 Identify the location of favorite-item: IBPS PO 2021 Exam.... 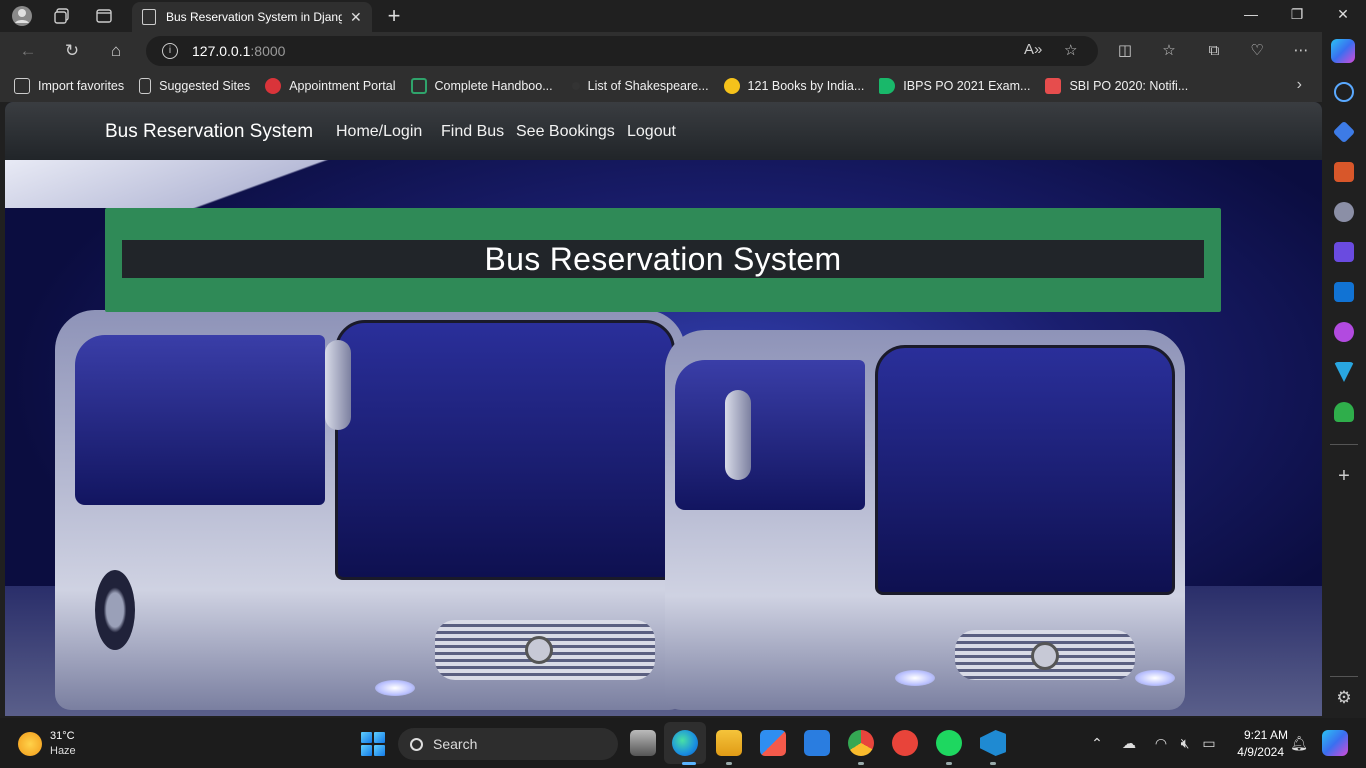
(954, 86).